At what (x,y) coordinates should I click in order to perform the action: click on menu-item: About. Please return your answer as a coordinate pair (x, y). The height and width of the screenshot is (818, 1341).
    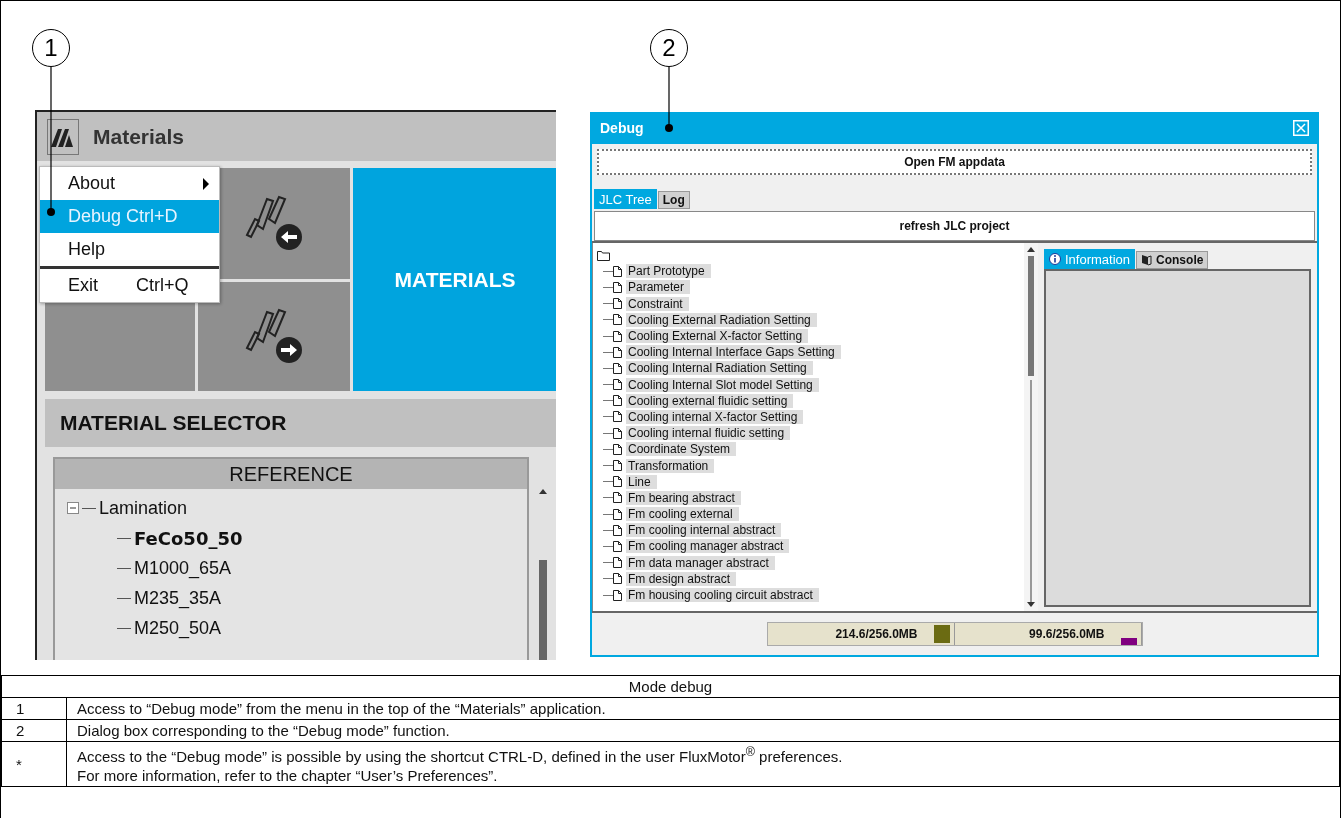
    Looking at the image, I should click on (129, 183).